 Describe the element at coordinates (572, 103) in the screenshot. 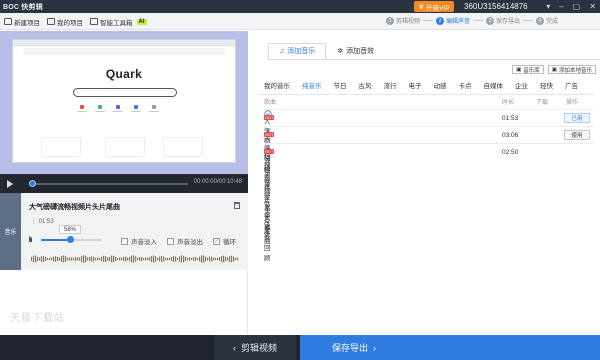

I see `column-action: 操作` at that location.